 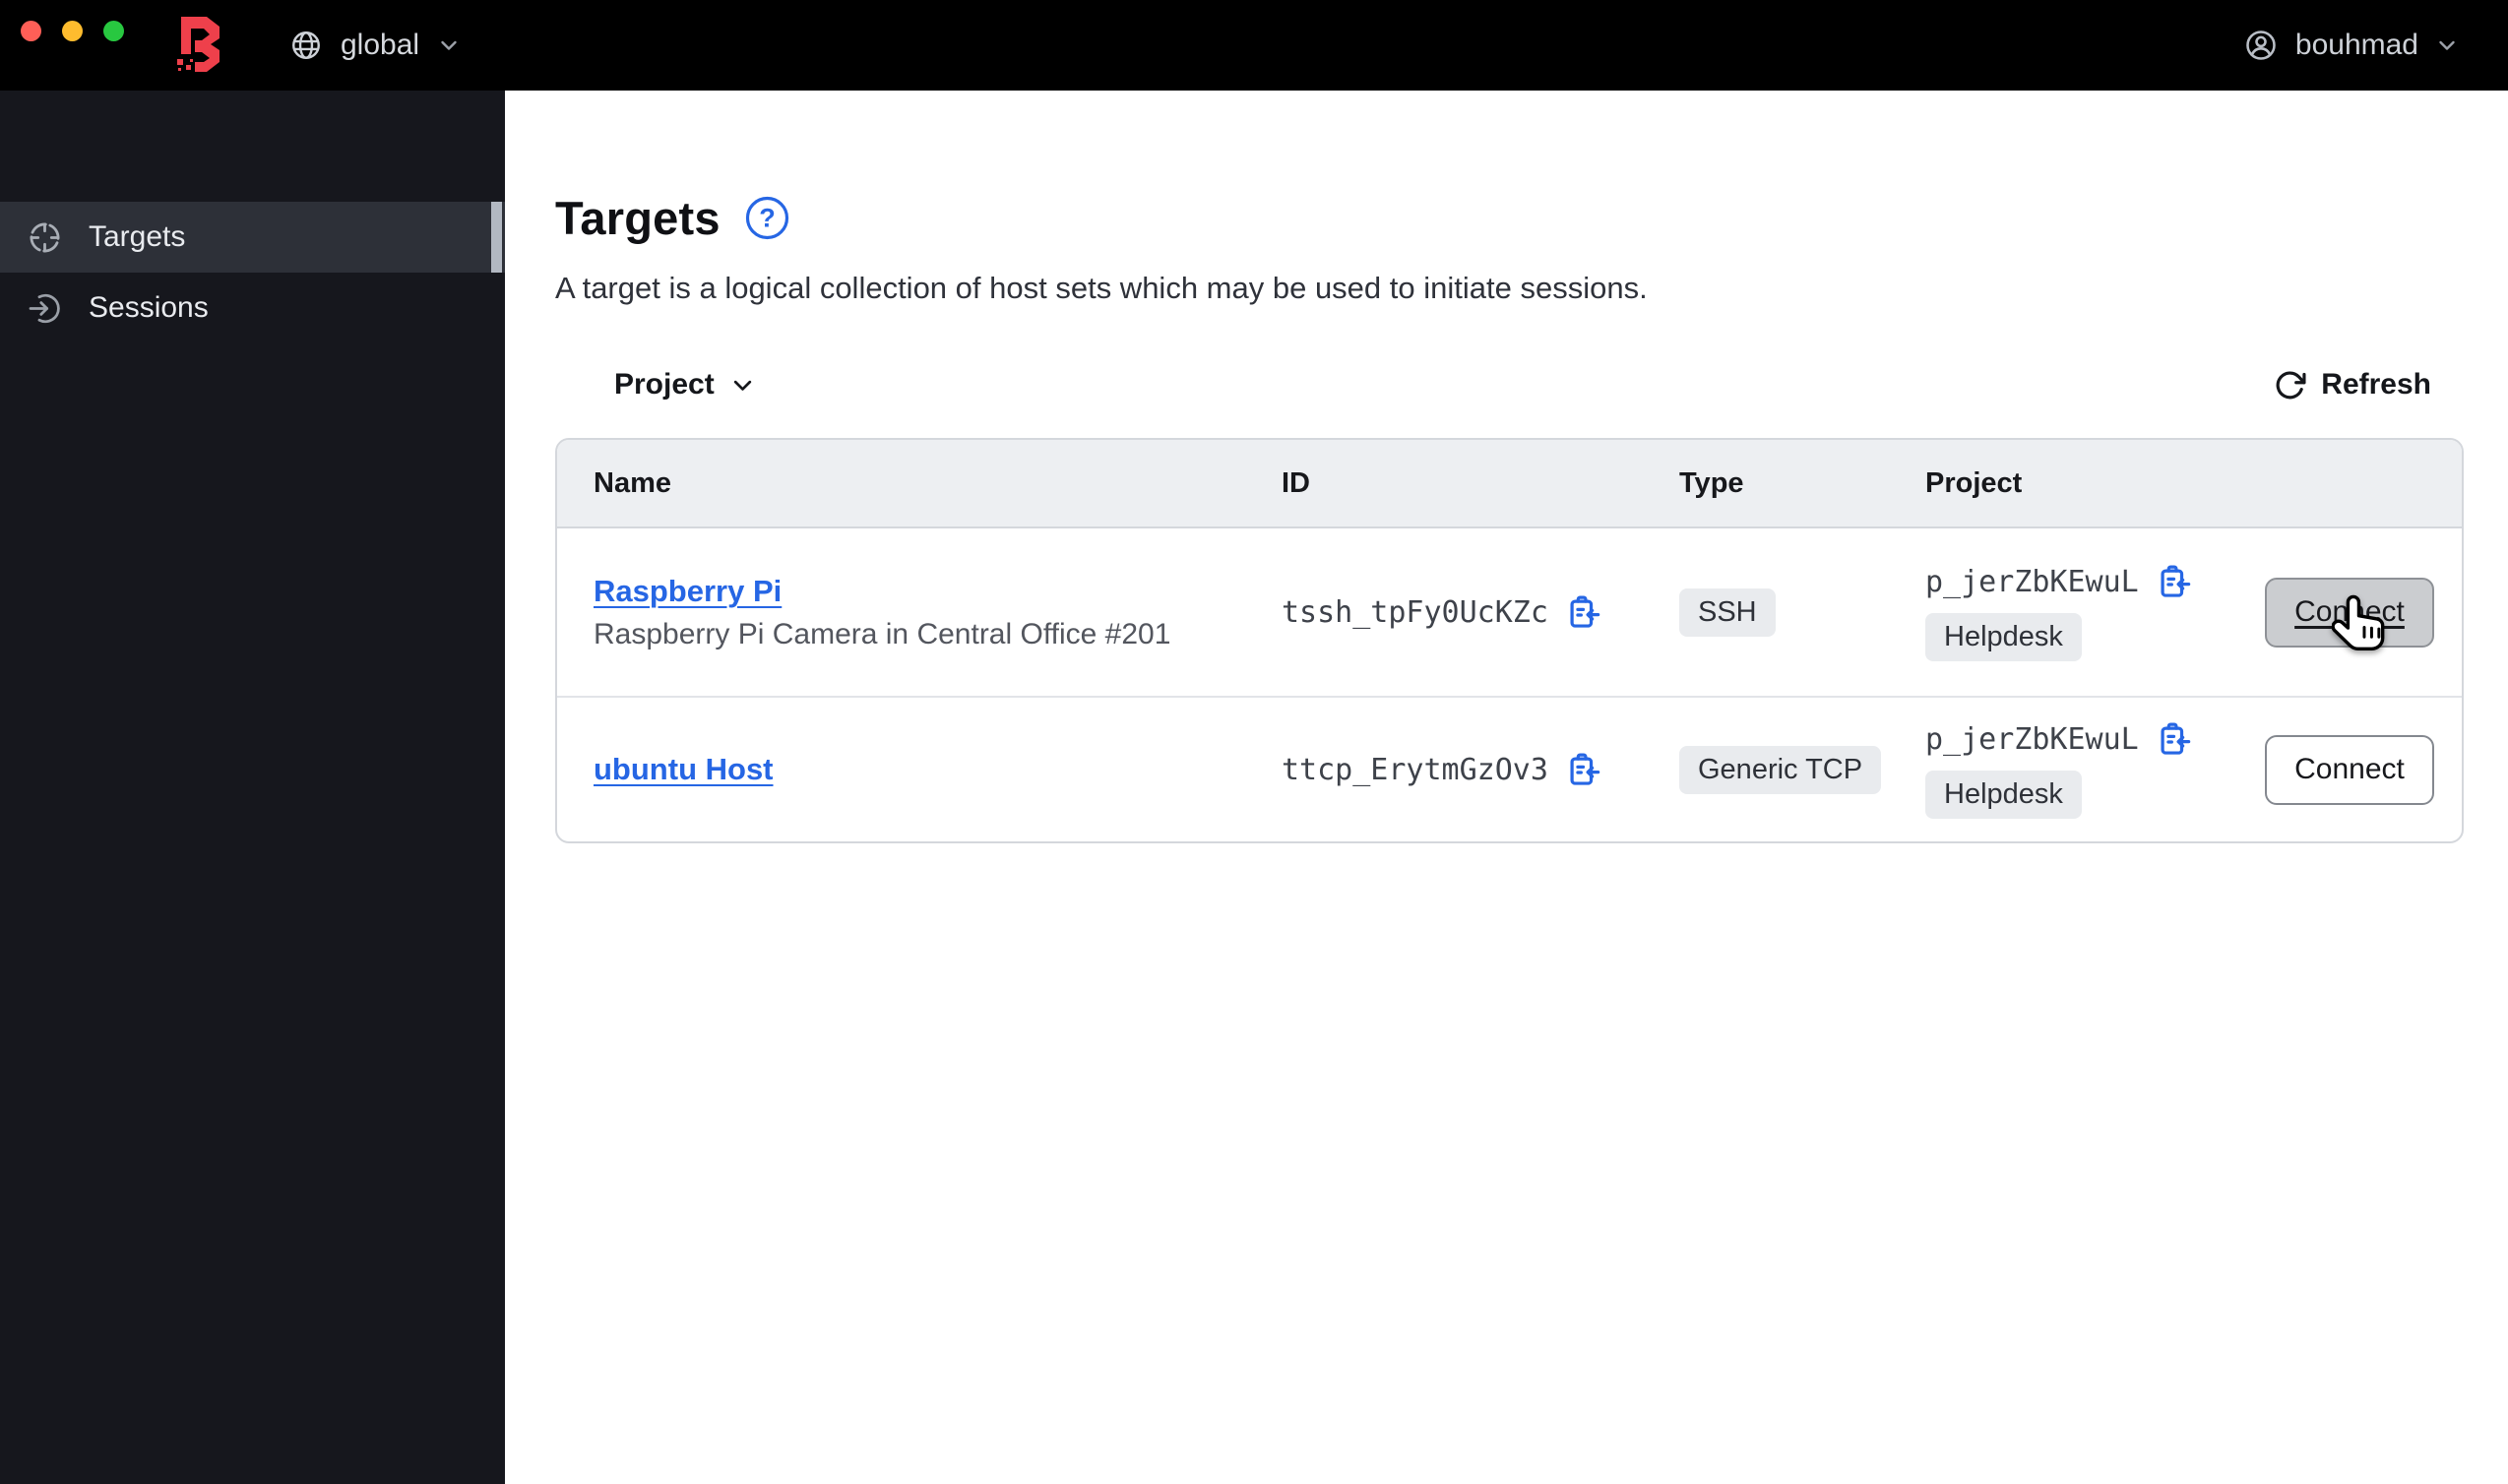 I want to click on name-cell: ubuntu Host, so click(x=919, y=770).